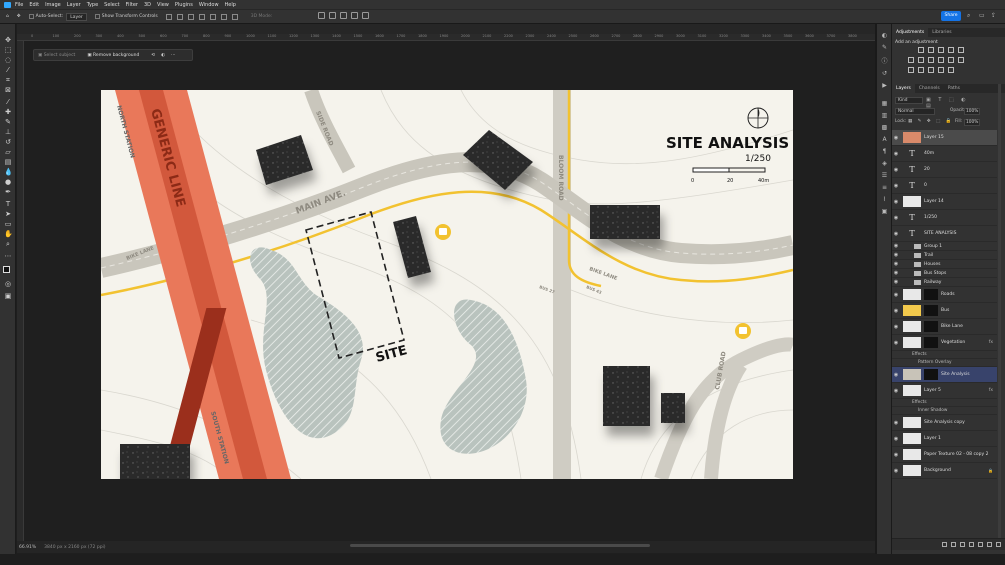 This screenshot has height=565, width=1005. What do you see at coordinates (20, 291) in the screenshot?
I see `vertical-ruler` at bounding box center [20, 291].